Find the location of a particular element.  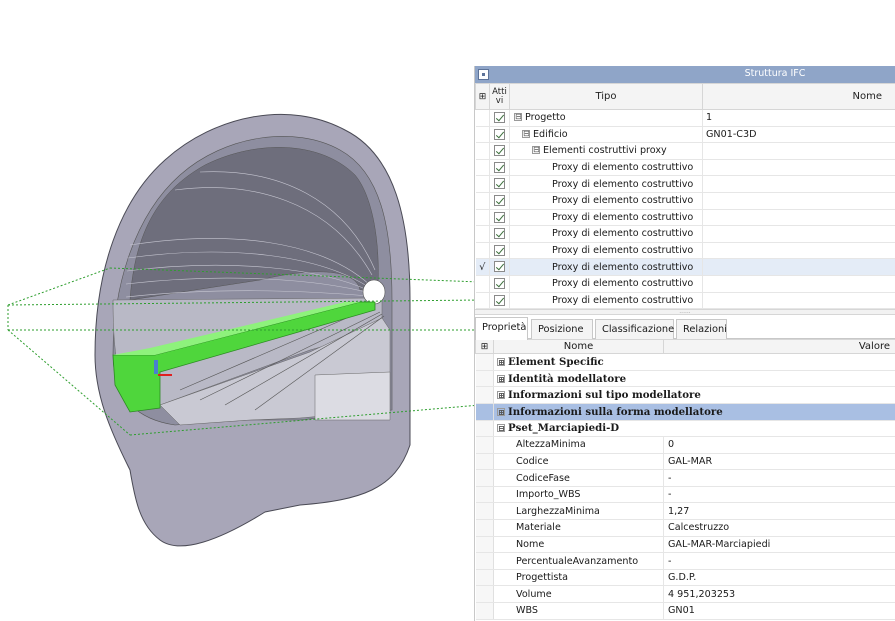

property-row: WBS GN01 is located at coordinates (685, 611).